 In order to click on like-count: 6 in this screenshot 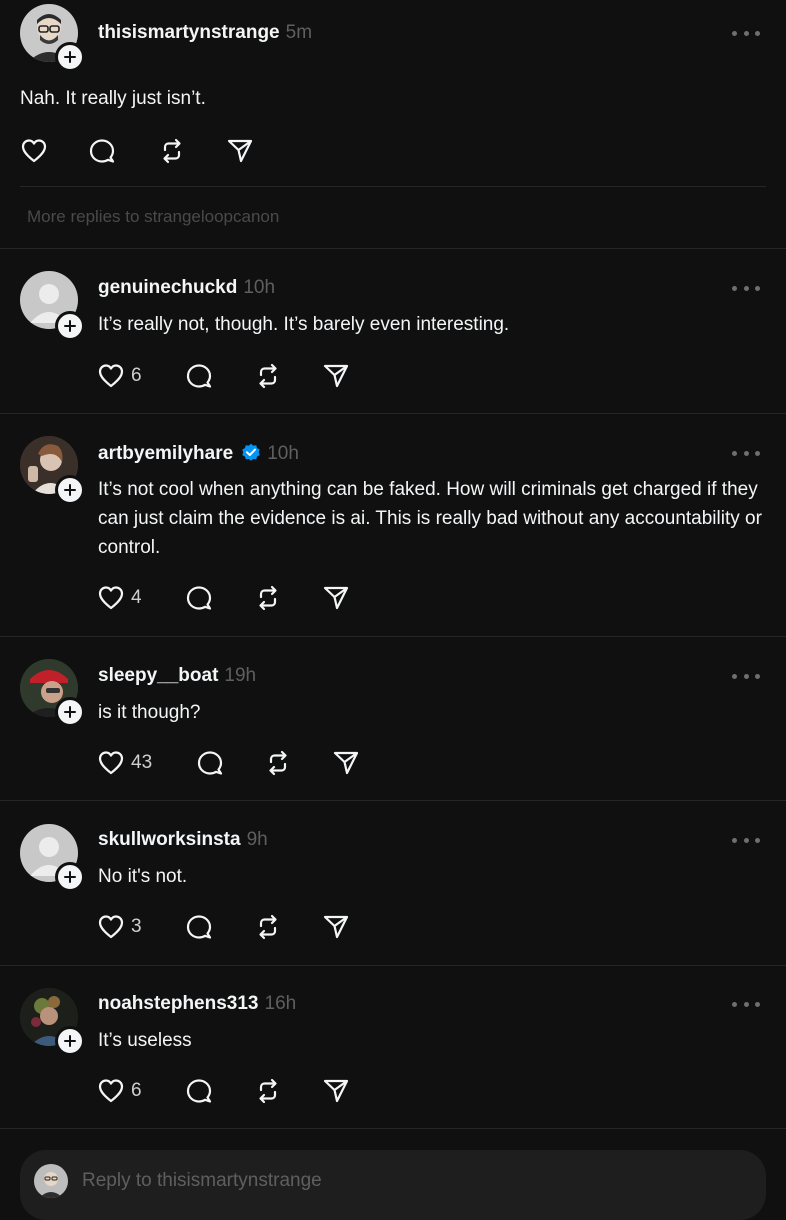, I will do `click(136, 1090)`.